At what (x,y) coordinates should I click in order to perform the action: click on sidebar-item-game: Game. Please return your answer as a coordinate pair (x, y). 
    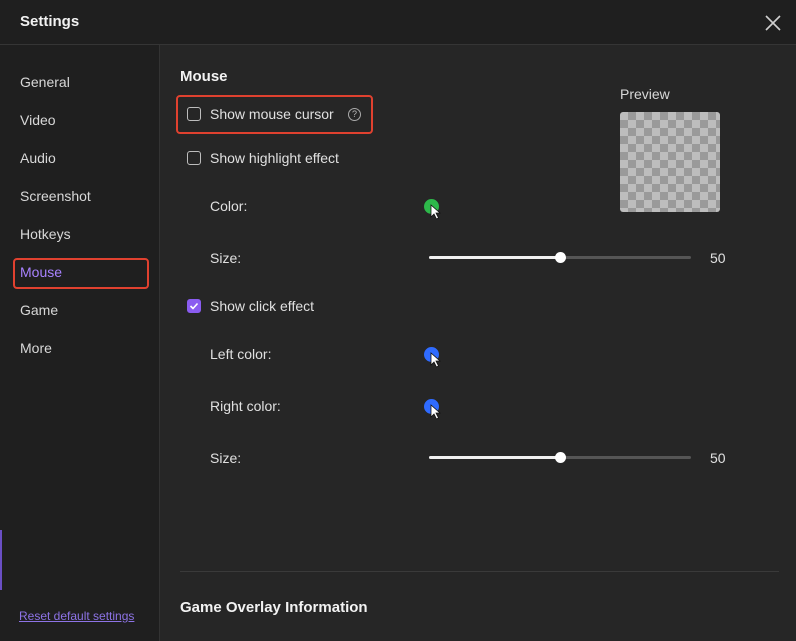
    Looking at the image, I should click on (39, 310).